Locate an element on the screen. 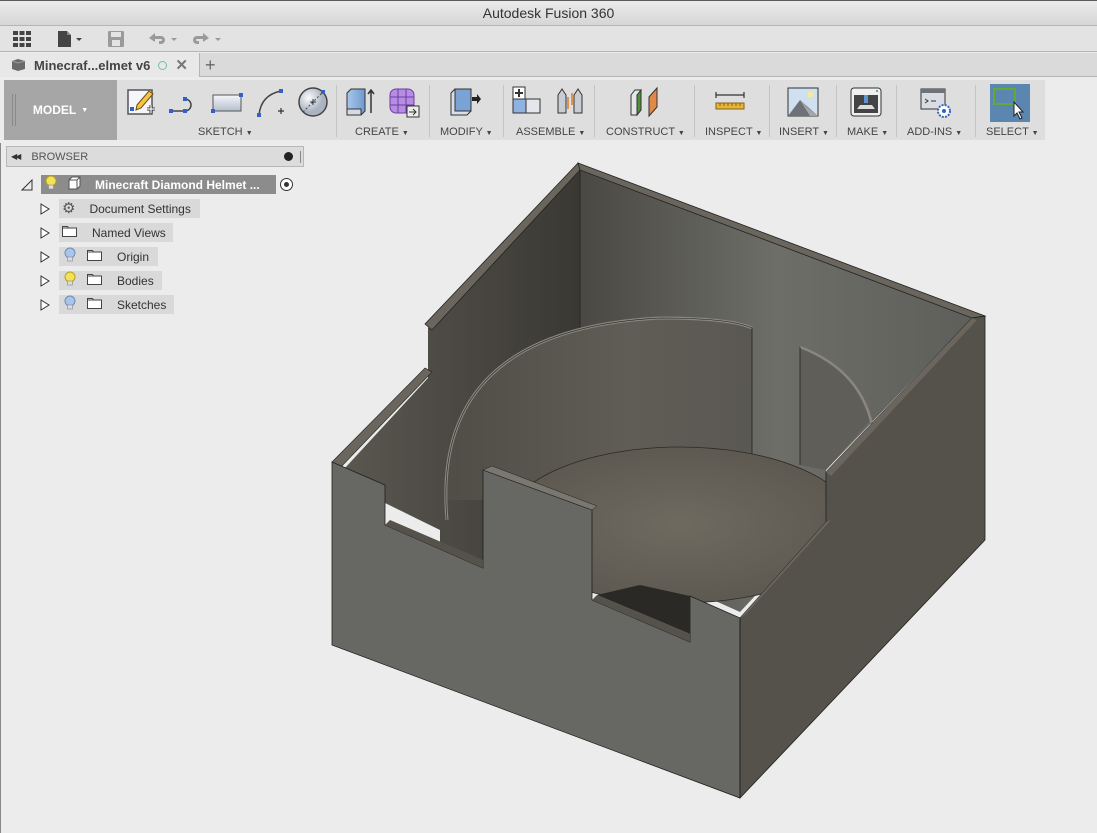  collapse-browser-icon: ◀◀ is located at coordinates (16, 156).